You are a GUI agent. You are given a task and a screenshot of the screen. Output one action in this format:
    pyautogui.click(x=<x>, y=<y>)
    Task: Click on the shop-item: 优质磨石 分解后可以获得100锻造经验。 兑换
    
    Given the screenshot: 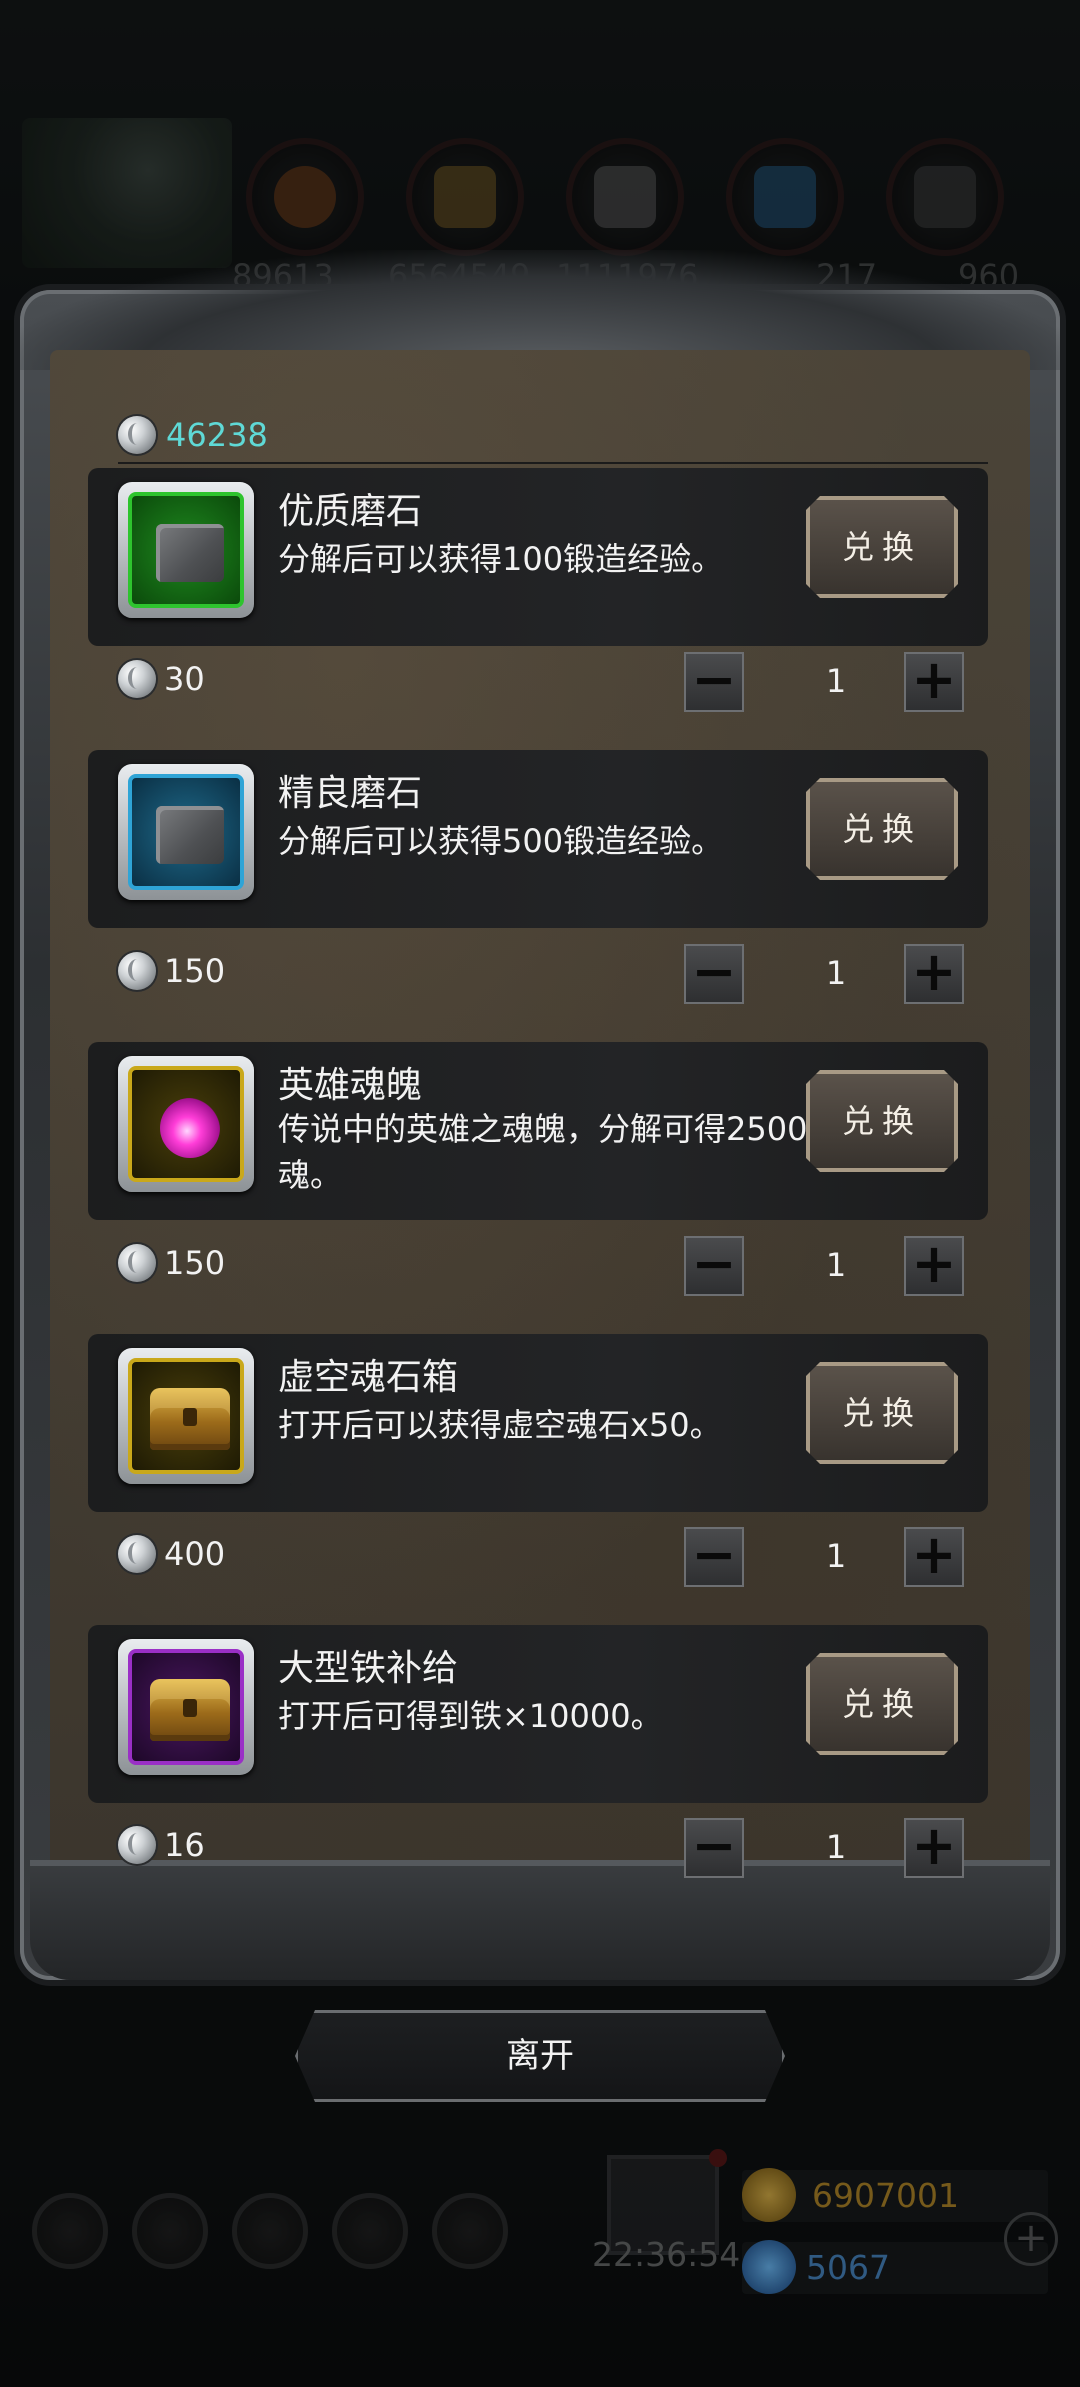 What is the action you would take?
    pyautogui.click(x=538, y=557)
    